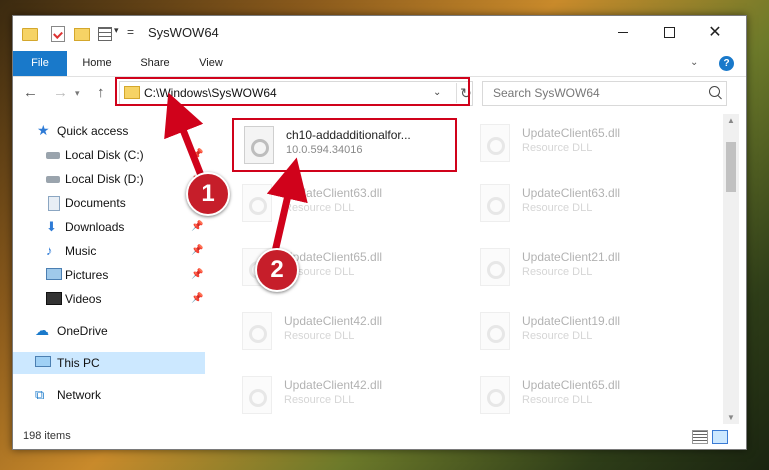  Describe the element at coordinates (694, 62) in the screenshot. I see `expand-ribbon-icon: ⌄` at that location.